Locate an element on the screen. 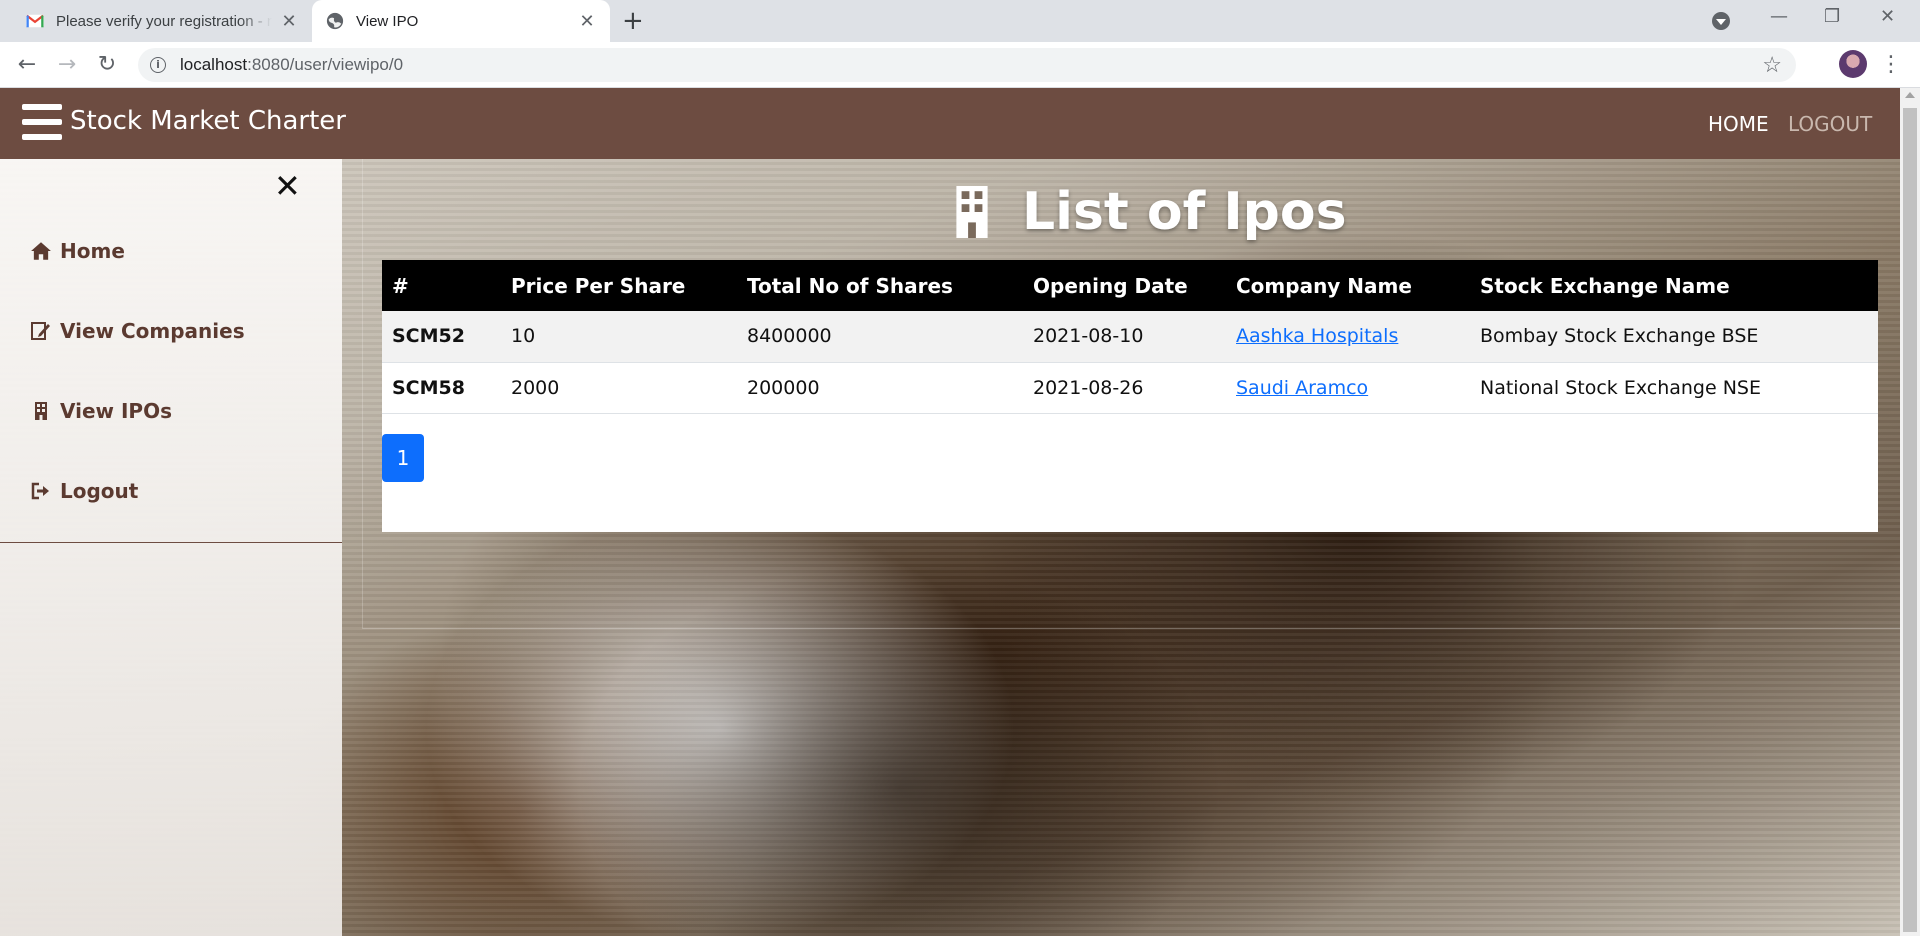 This screenshot has width=1920, height=936. sidebar: ✕ Home View Companies View IPOs Logout is located at coordinates (171, 547).